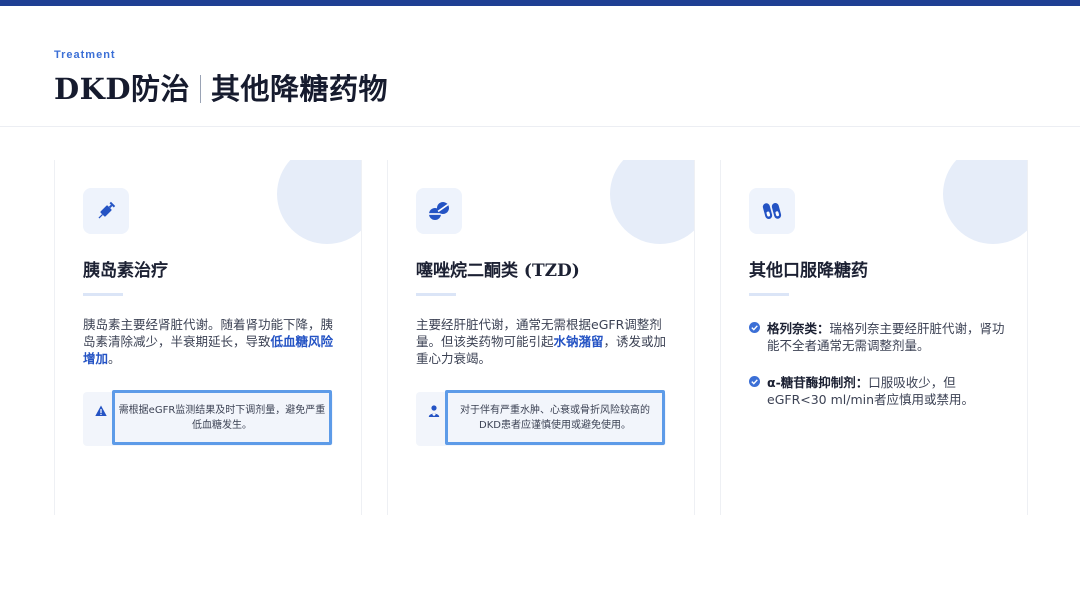 The width and height of the screenshot is (1080, 608). I want to click on card-title: 其他口服降糖药, so click(808, 271).